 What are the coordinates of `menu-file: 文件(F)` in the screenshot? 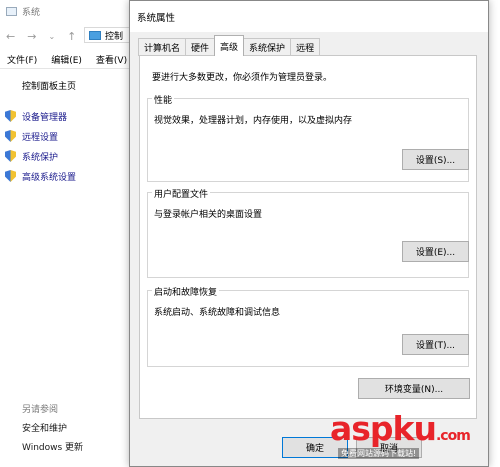 It's located at (22, 59).